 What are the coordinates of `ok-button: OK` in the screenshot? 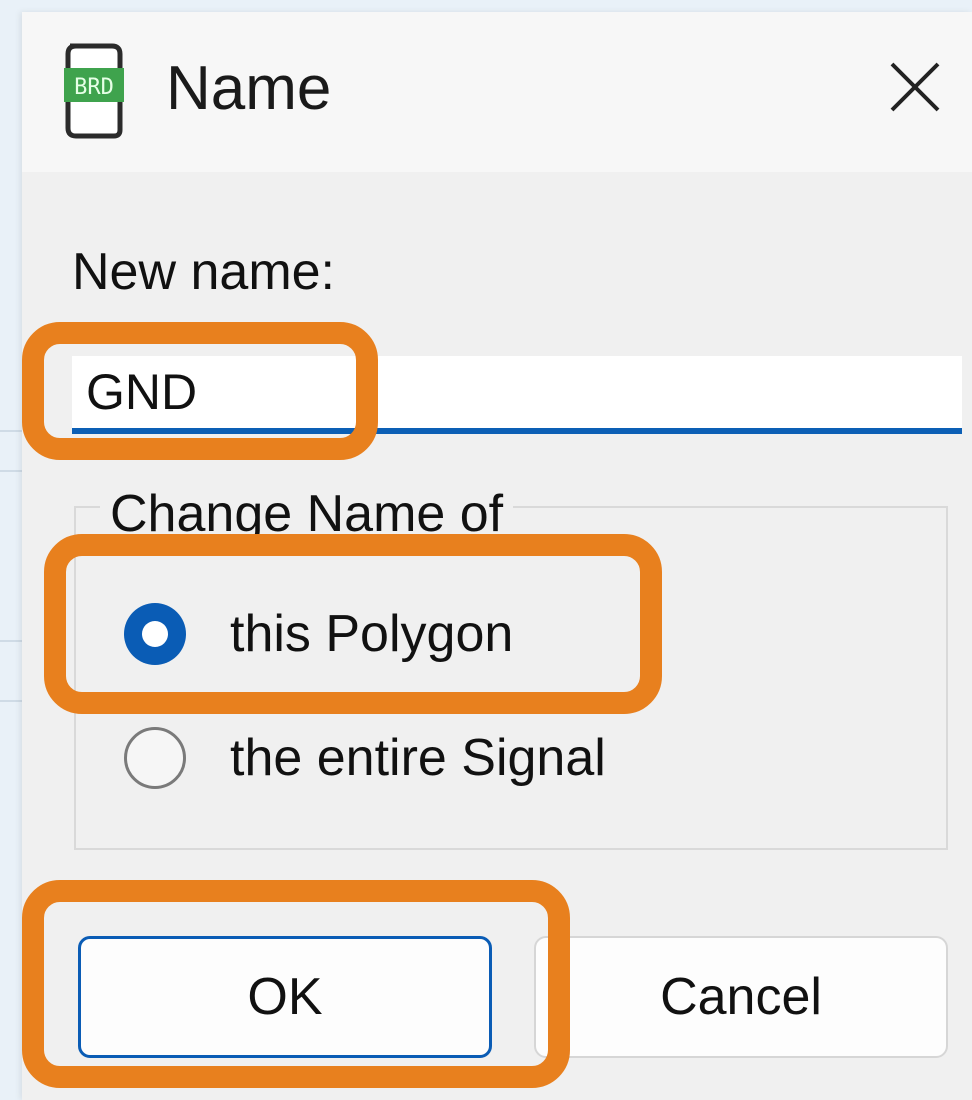 It's located at (285, 997).